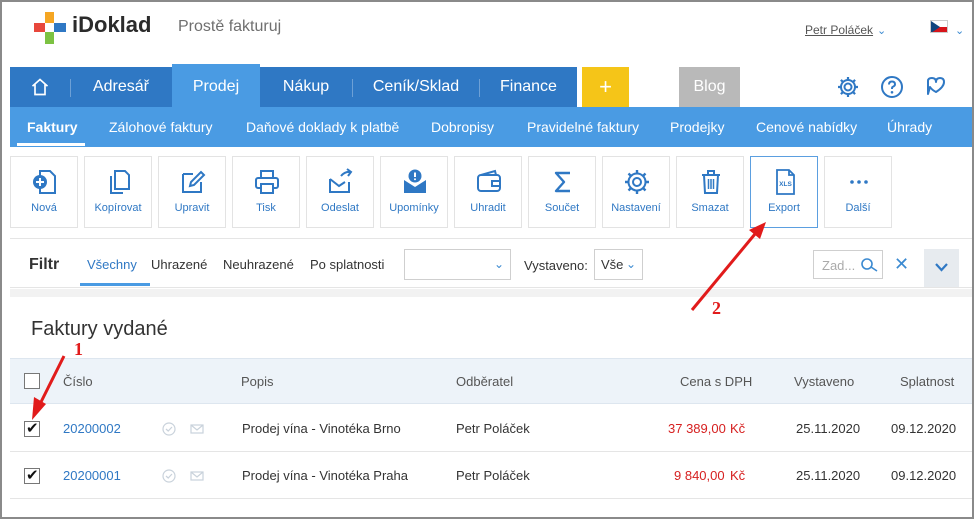  I want to click on gear-icon, so click(848, 87).